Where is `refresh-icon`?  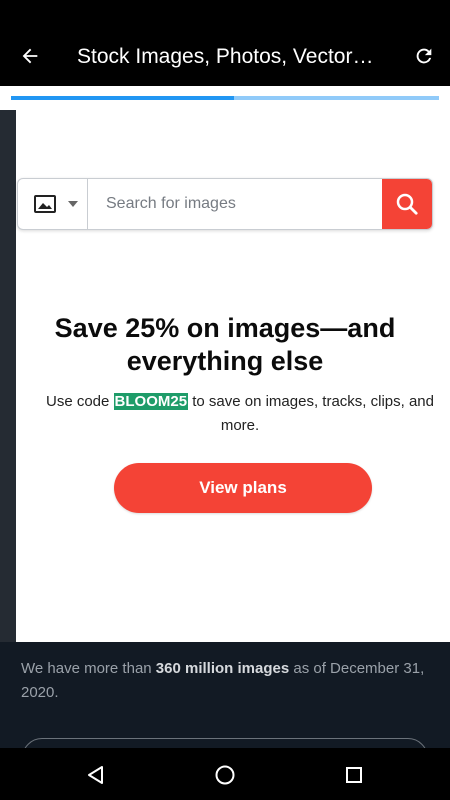
refresh-icon is located at coordinates (424, 56).